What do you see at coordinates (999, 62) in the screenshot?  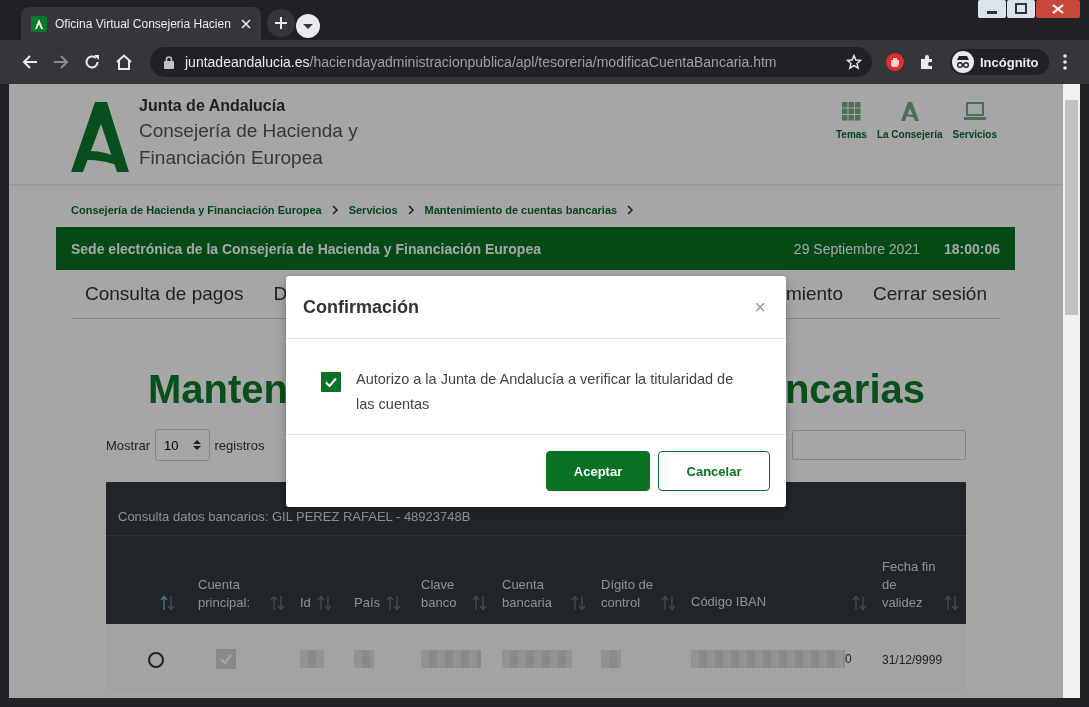 I see `incognito-profile-button: Incógnito` at bounding box center [999, 62].